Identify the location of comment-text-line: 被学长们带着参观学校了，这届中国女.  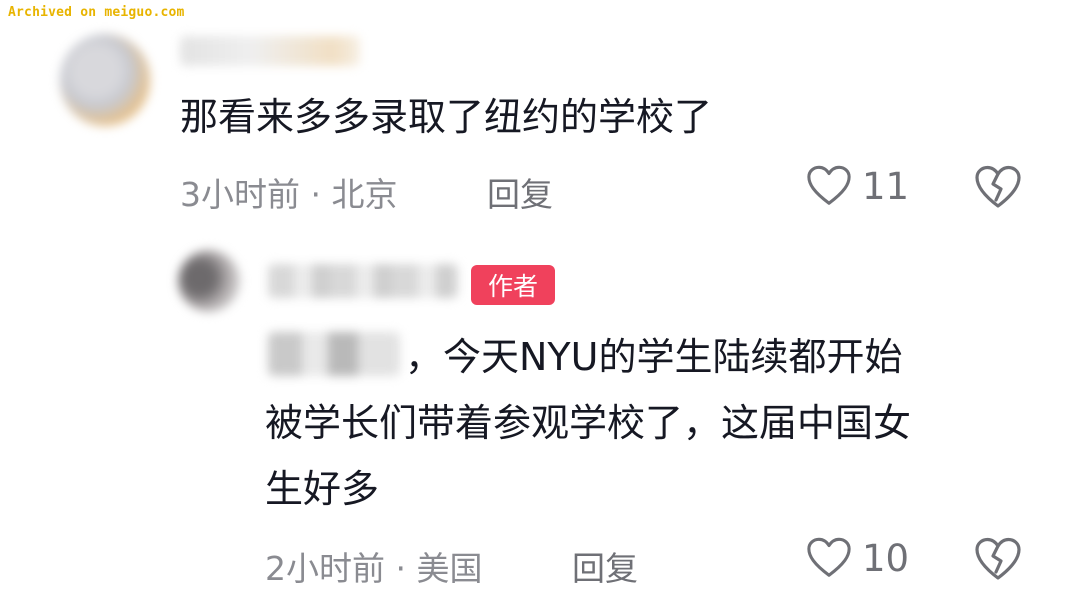
(588, 423).